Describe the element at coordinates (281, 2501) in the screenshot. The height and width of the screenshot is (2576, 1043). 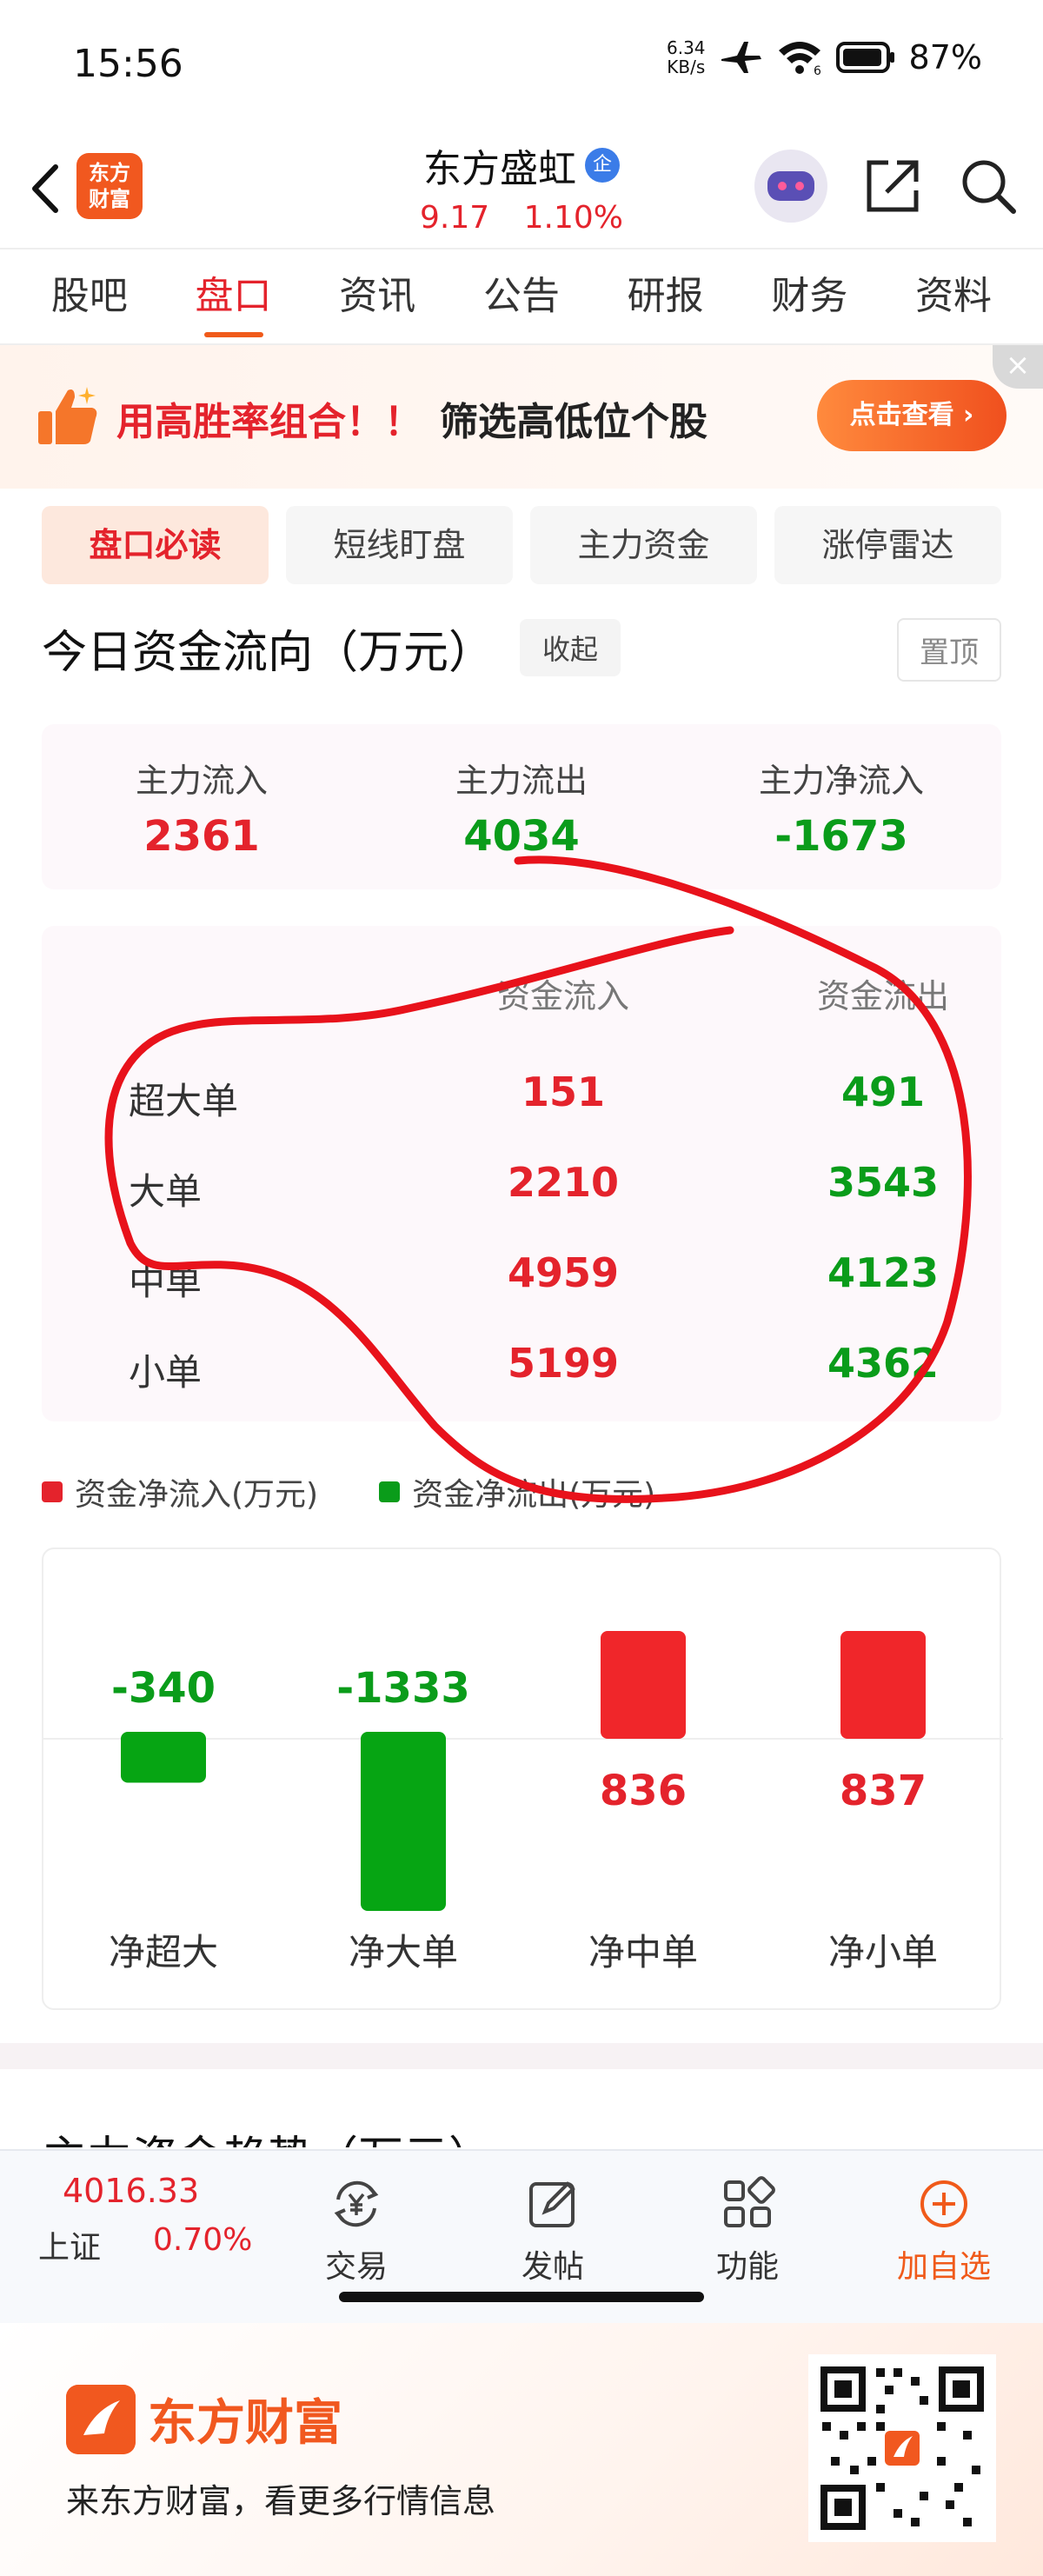
I see `footer-tagline: 来东方财富，看更多行情信息` at that location.